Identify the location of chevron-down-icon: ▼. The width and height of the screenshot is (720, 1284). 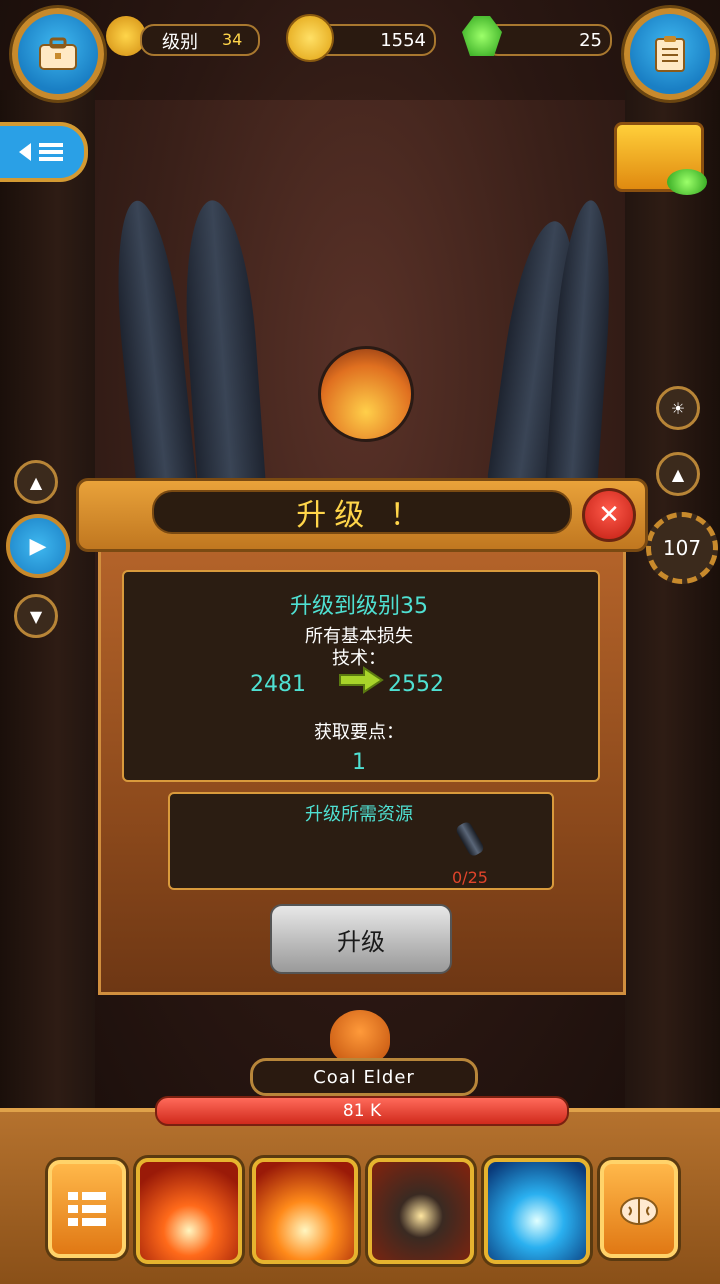
(36, 616).